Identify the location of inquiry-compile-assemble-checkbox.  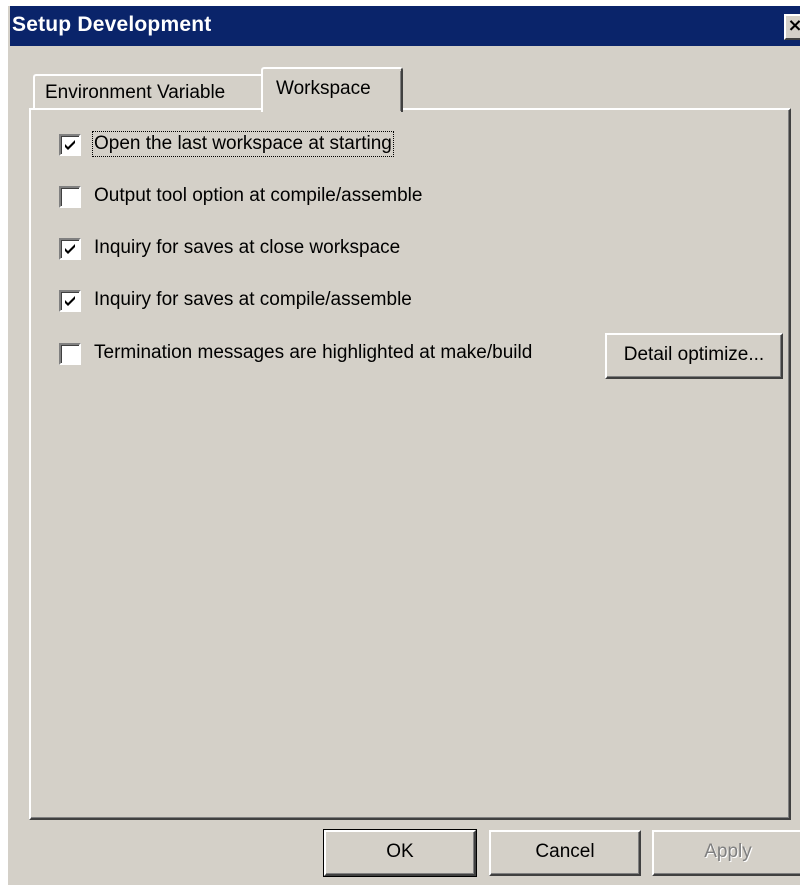
(70, 301).